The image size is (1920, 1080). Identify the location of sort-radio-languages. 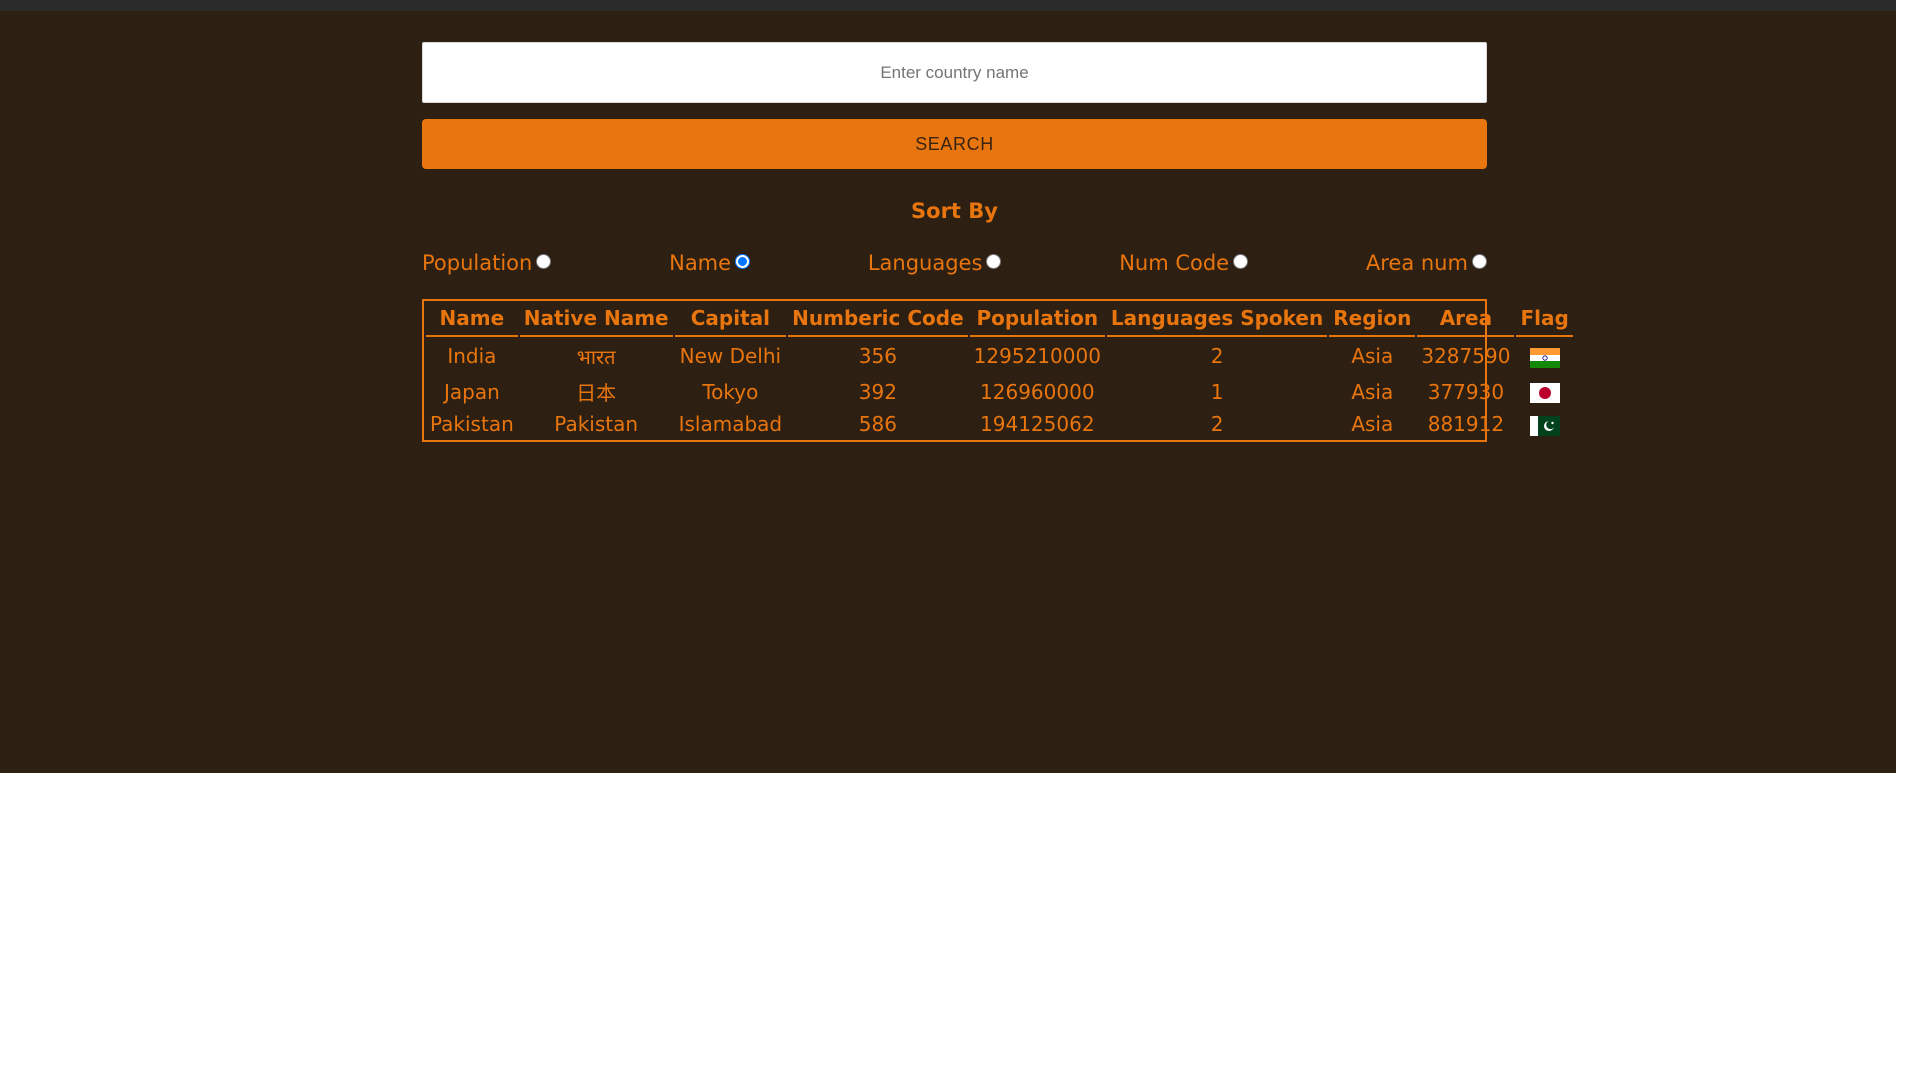
(994, 261).